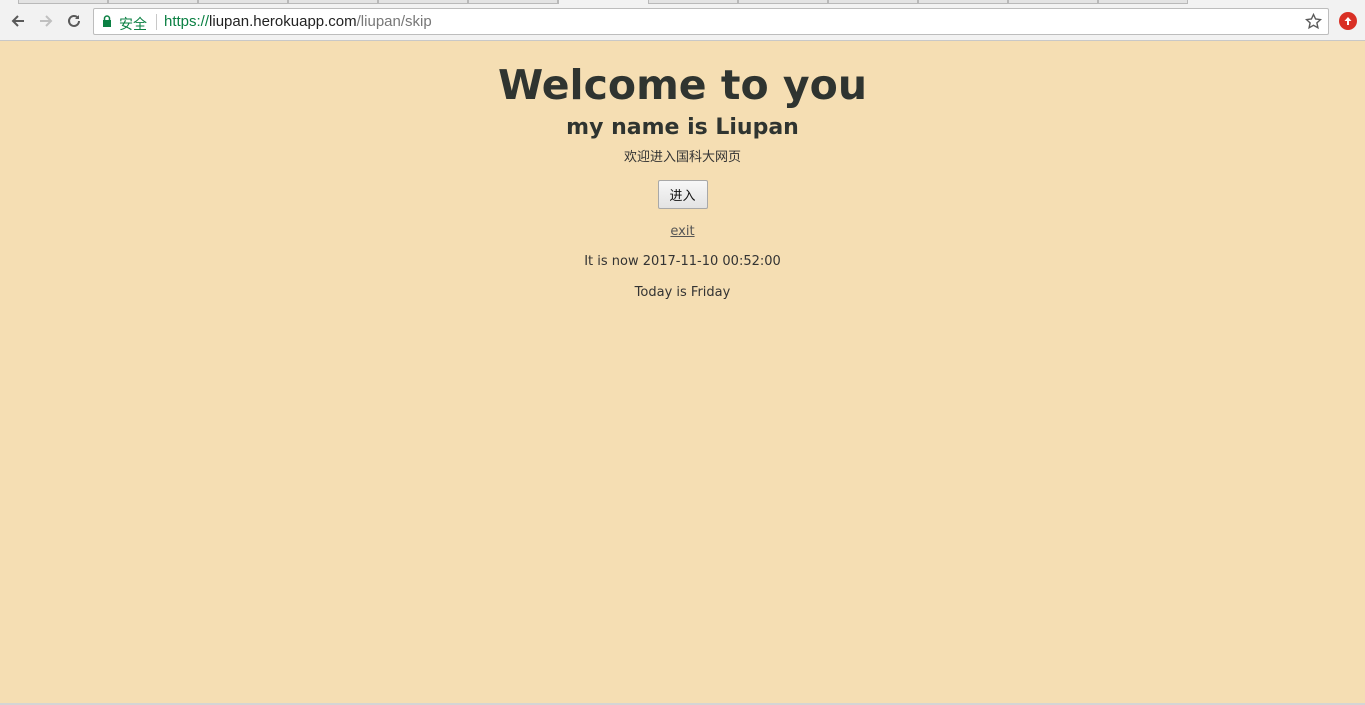  What do you see at coordinates (682, 231) in the screenshot?
I see `exit-link: exit` at bounding box center [682, 231].